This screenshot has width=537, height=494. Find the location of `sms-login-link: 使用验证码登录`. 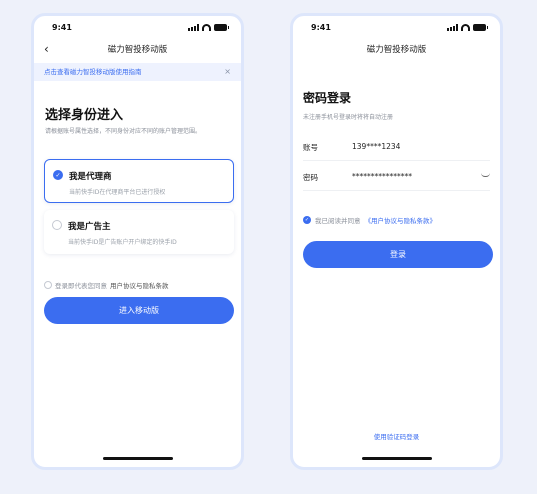

sms-login-link: 使用验证码登录 is located at coordinates (396, 436).